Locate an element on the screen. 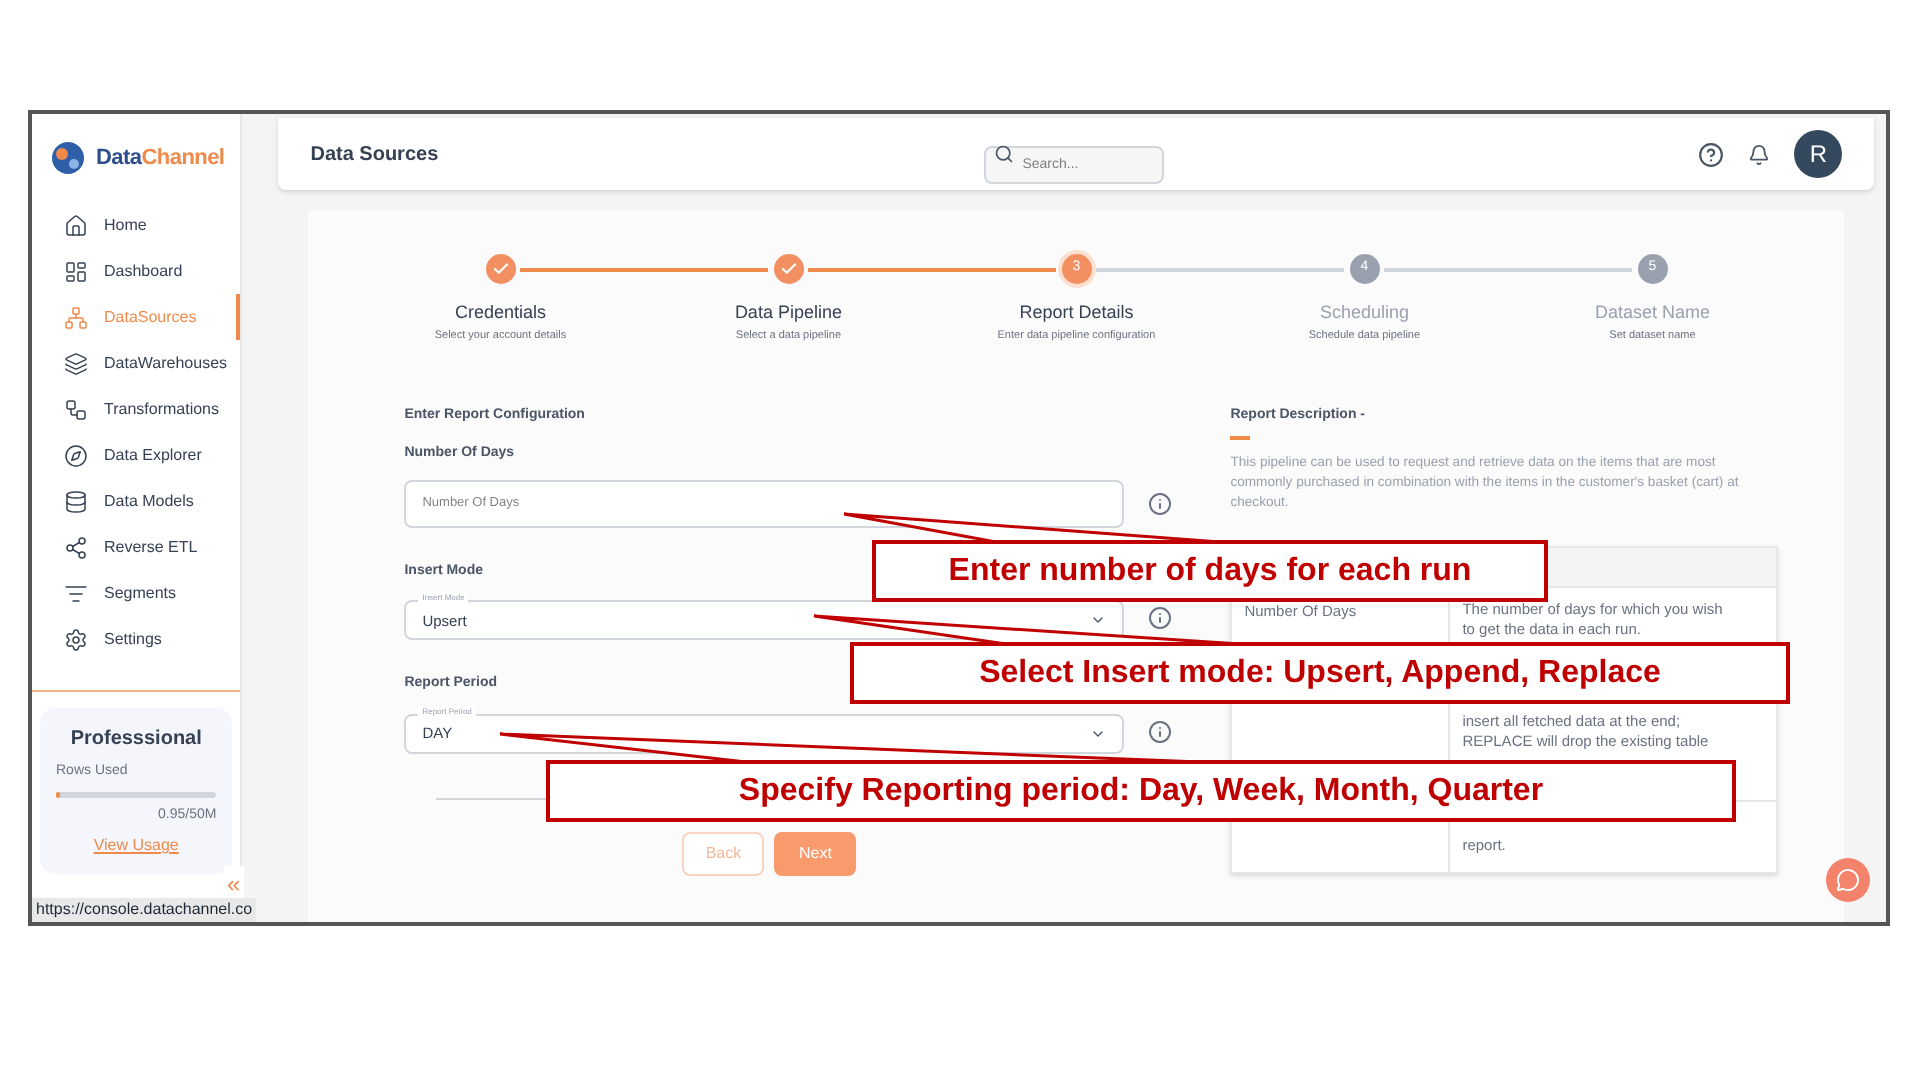 This screenshot has width=1920, height=1080. compass-icon is located at coordinates (76, 455).